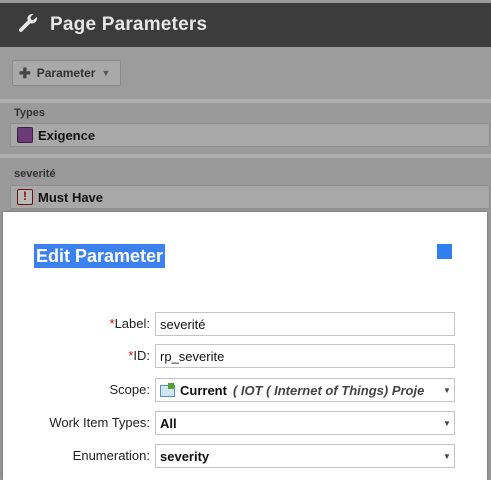  What do you see at coordinates (250, 135) in the screenshot?
I see `param-value-types: Exigence` at bounding box center [250, 135].